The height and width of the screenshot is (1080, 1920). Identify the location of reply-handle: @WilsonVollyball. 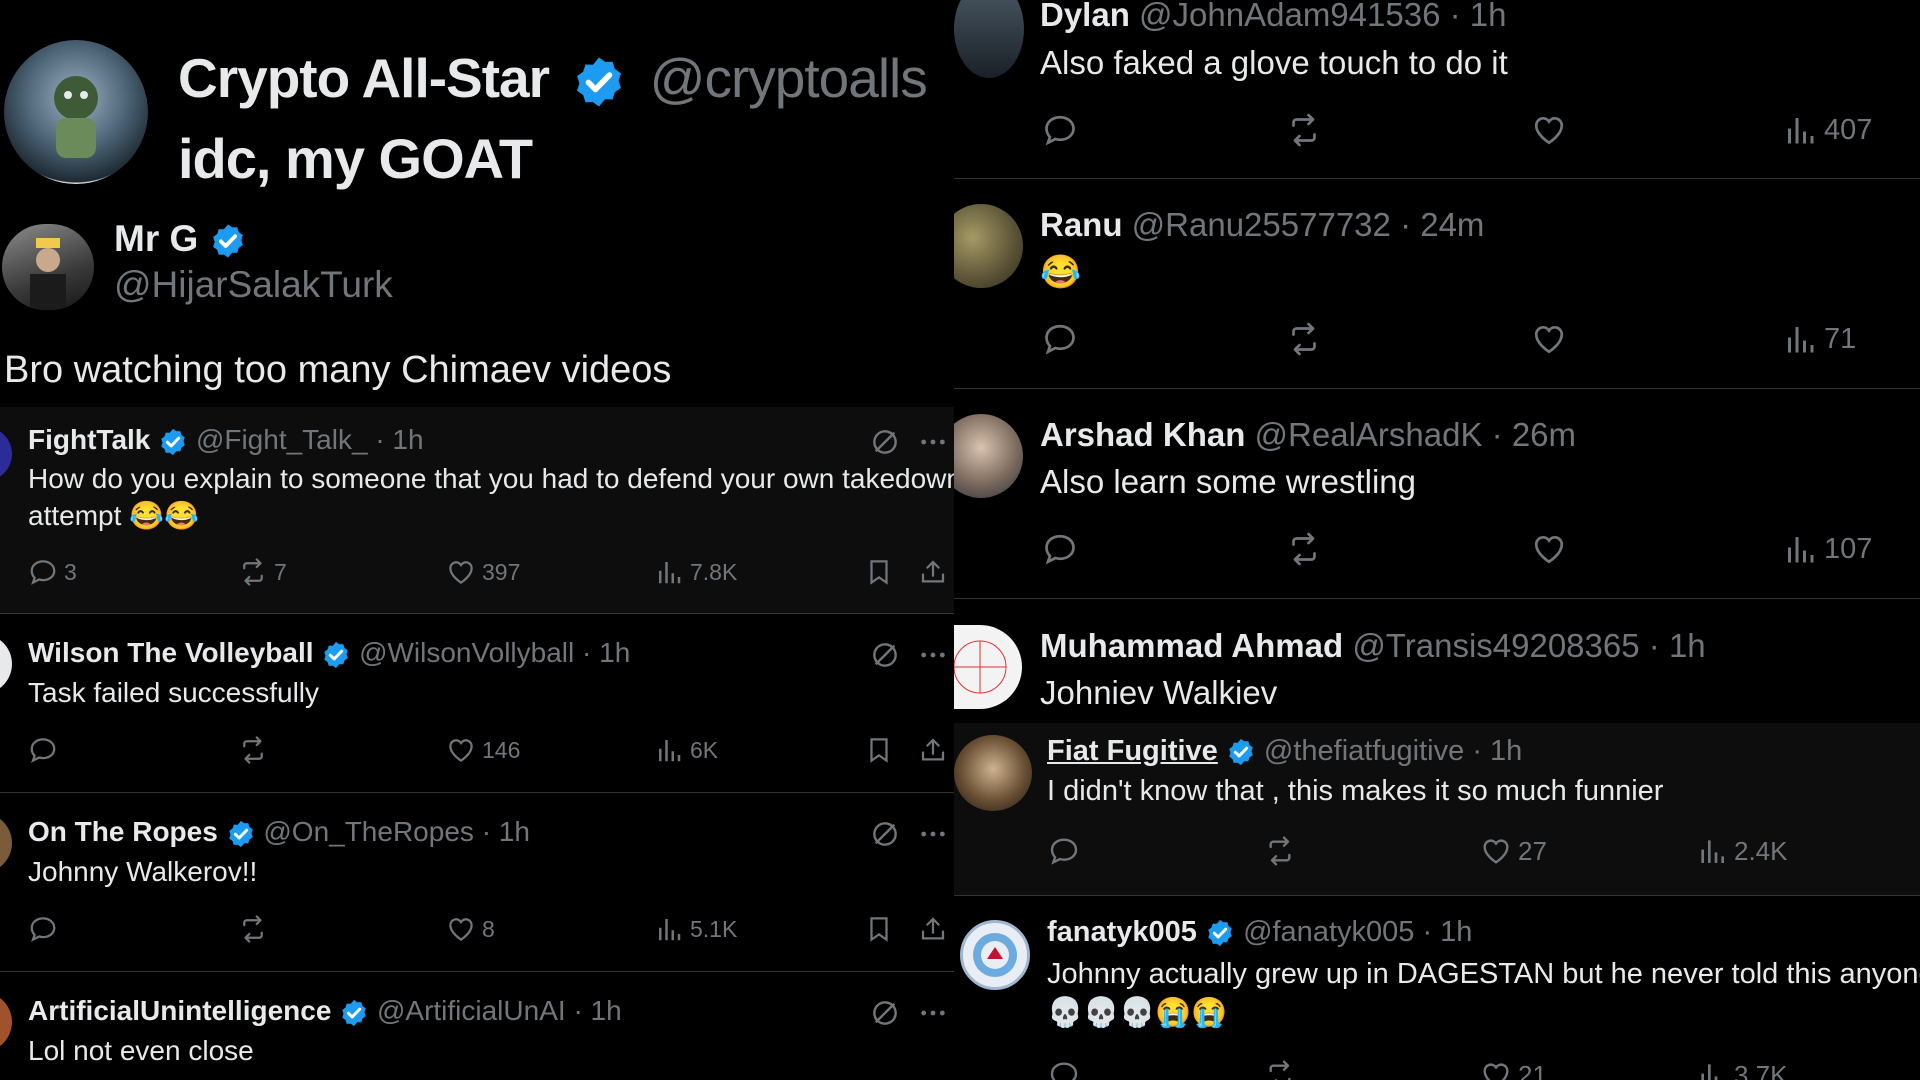
(466, 652).